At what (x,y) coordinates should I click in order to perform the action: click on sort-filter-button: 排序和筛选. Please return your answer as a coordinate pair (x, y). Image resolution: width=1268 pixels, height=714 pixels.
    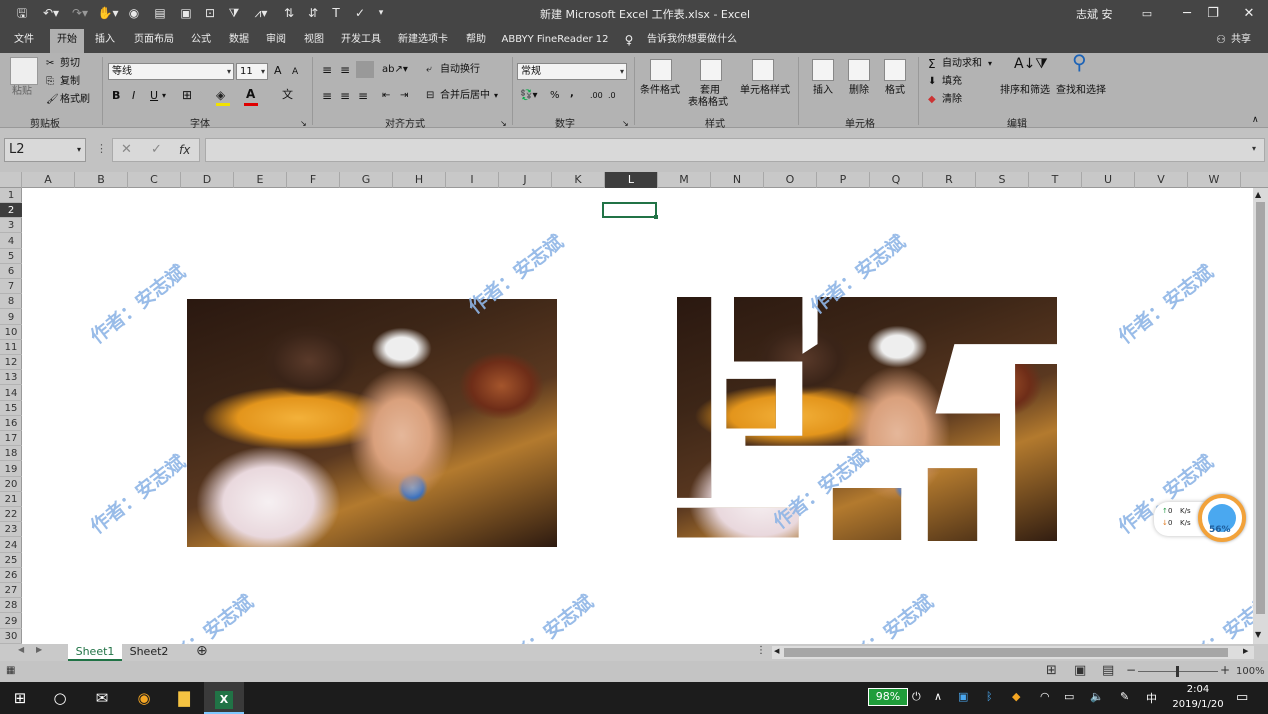
    Looking at the image, I should click on (1025, 91).